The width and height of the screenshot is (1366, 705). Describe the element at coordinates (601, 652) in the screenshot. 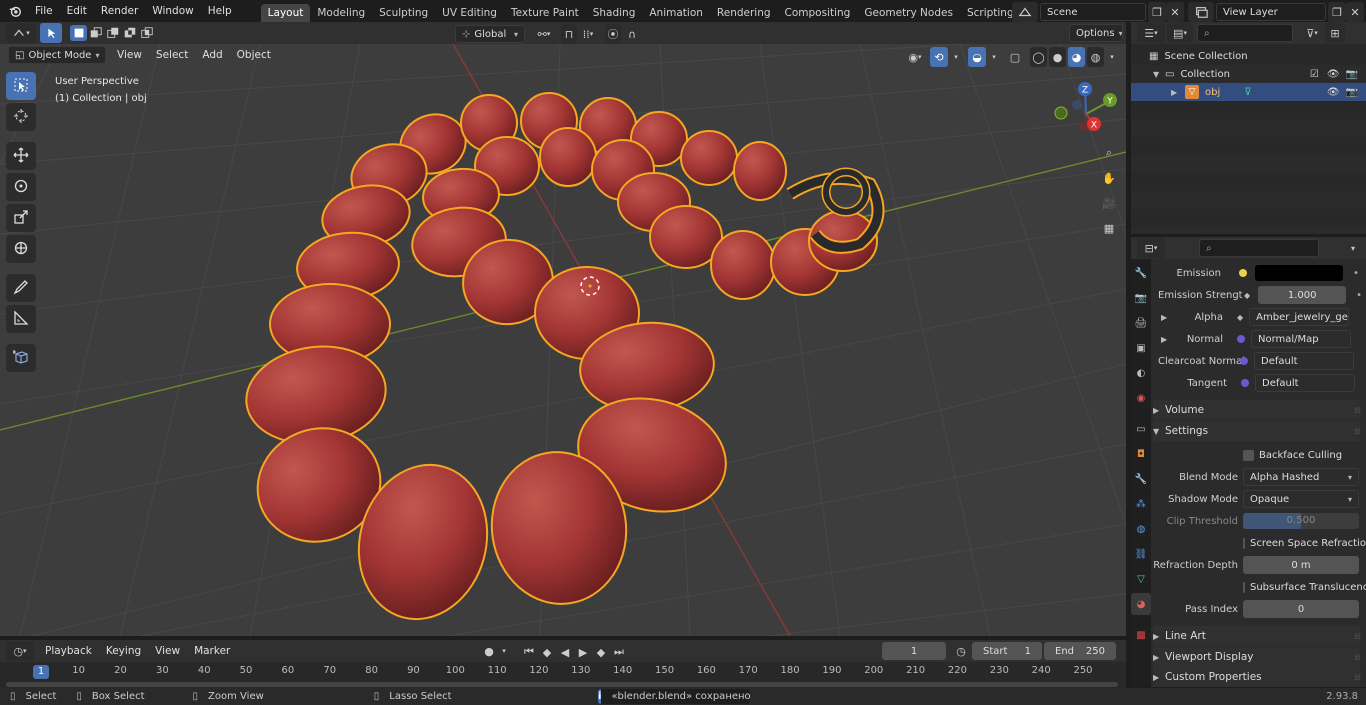

I see `jump-keyframe-forward-icon: ◆` at that location.